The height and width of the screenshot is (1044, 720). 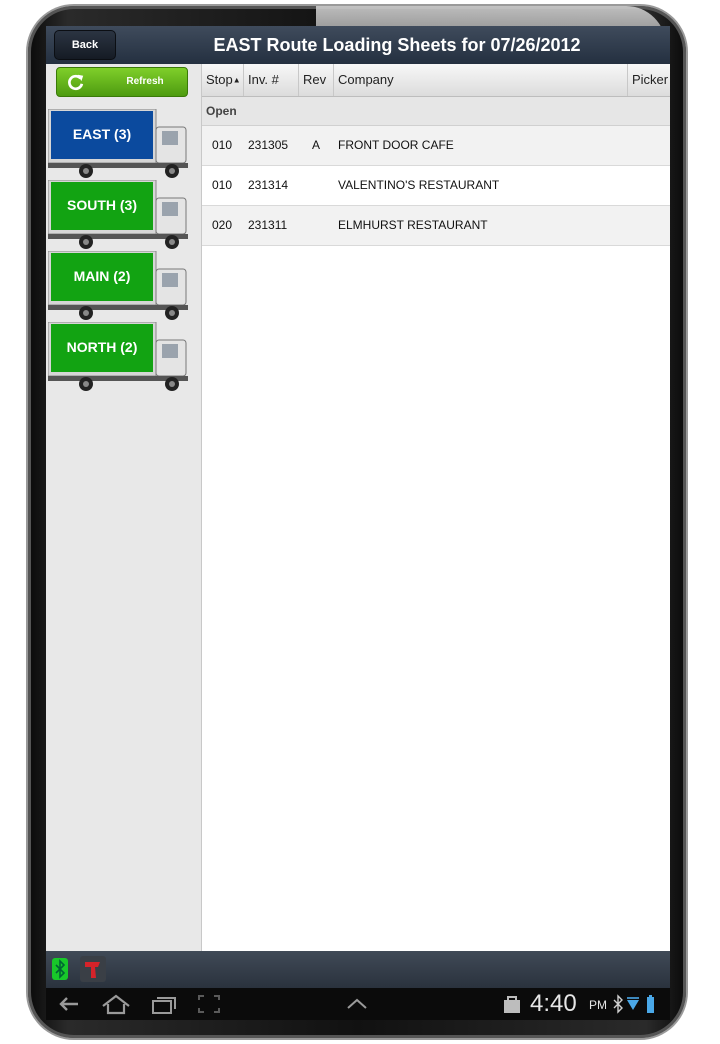 I want to click on route-label-south: SOUTH (3), so click(x=102, y=204).